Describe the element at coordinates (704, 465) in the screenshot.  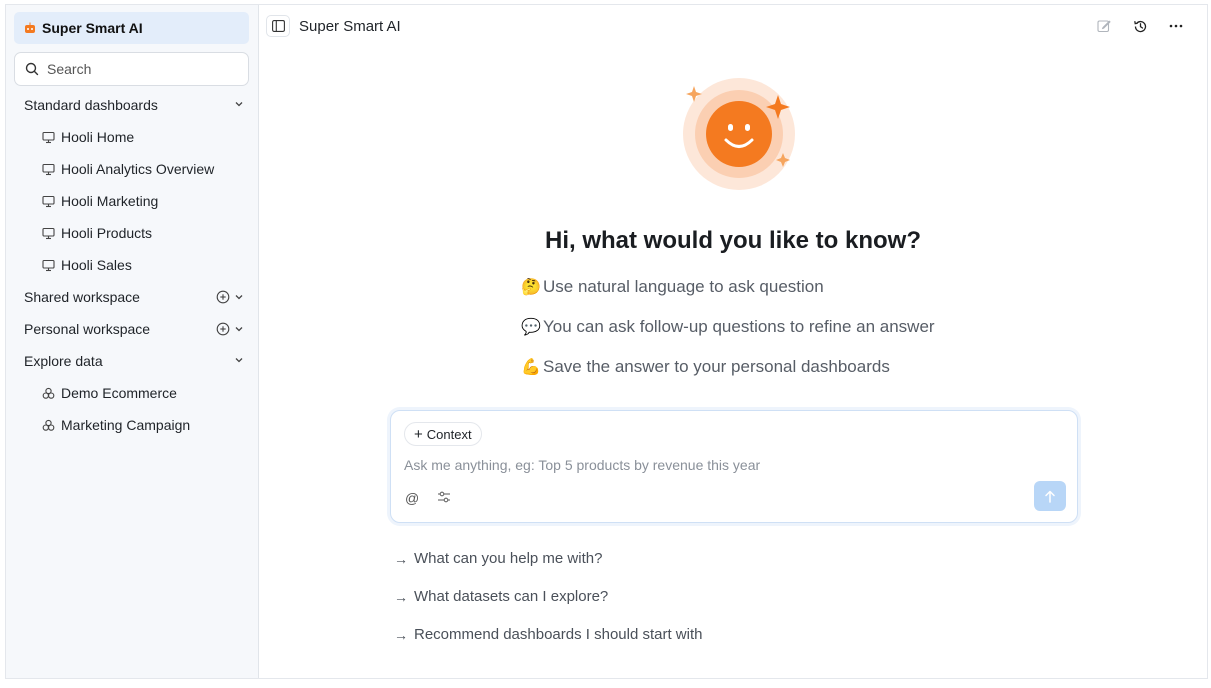
I see `chat-input` at that location.